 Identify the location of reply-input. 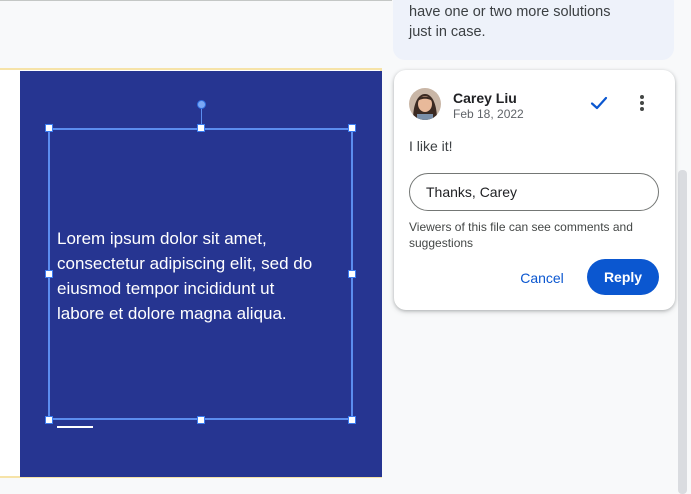
(534, 192).